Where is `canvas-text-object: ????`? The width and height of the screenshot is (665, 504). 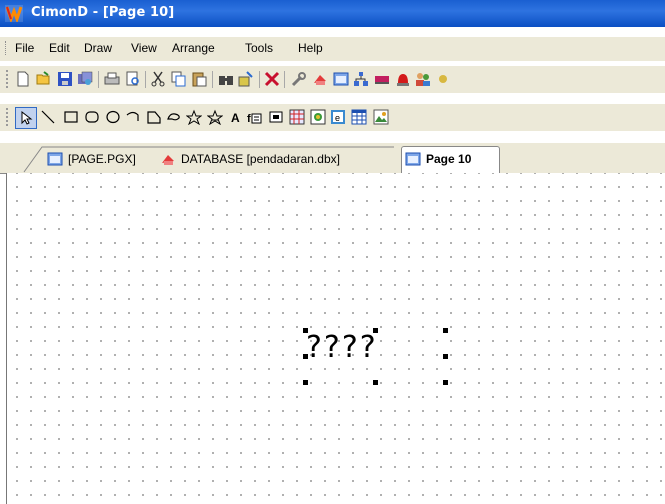
canvas-text-object: ???? is located at coordinates (342, 347).